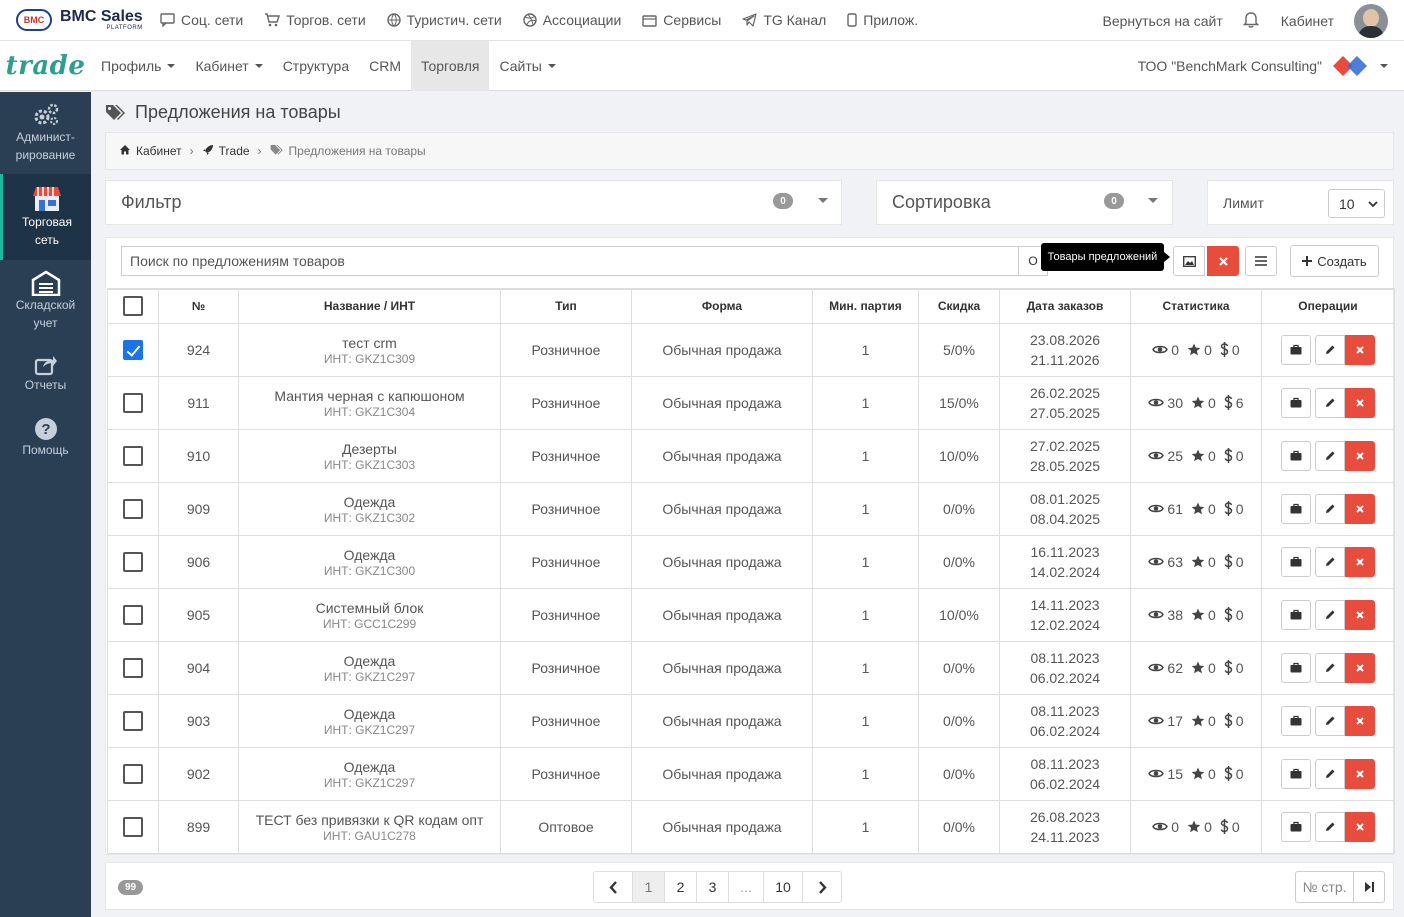  Describe the element at coordinates (234, 151) in the screenshot. I see `breadcrumb-trade: Trade` at that location.